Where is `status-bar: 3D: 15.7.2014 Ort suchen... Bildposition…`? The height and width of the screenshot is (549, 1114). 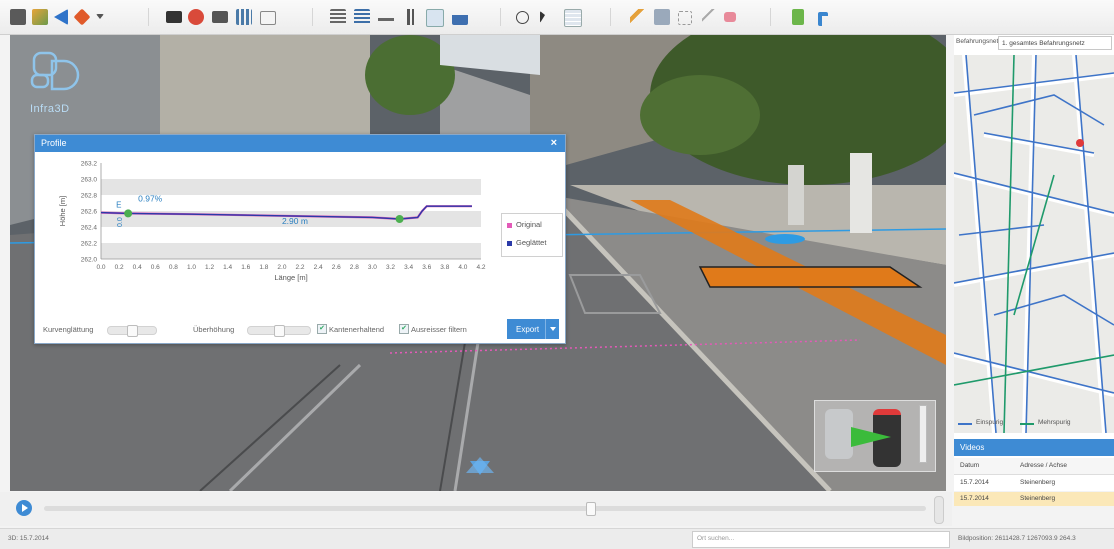
status-bar: 3D: 15.7.2014 Ort suchen... Bildposition… is located at coordinates (557, 538).